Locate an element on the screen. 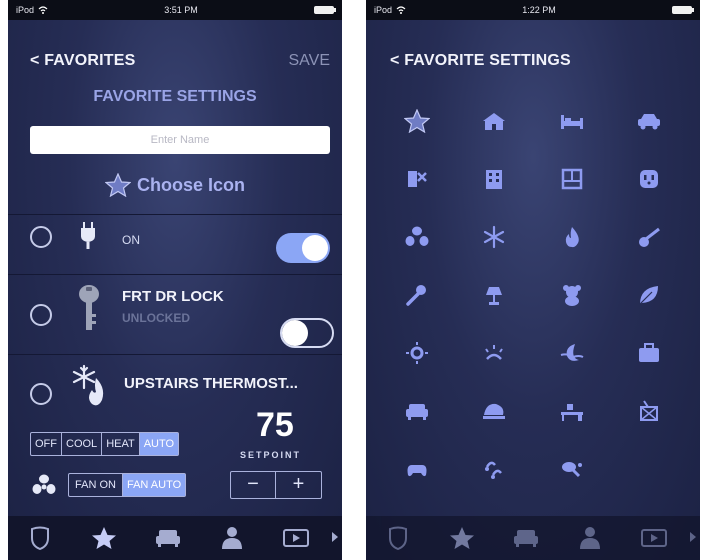 The height and width of the screenshot is (560, 703). setpoint-decrease-button: − is located at coordinates (253, 485).